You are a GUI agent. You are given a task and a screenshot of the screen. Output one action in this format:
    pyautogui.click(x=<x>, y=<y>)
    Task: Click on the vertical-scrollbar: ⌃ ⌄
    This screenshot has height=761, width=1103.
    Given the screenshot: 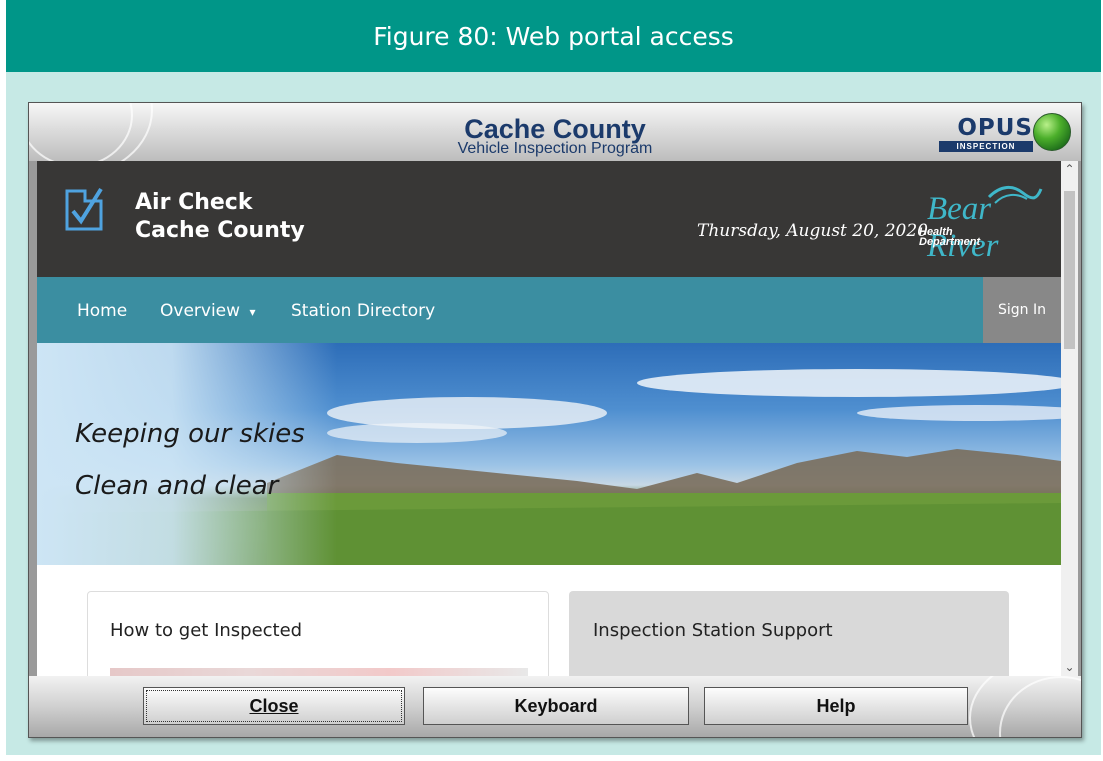 What is the action you would take?
    pyautogui.click(x=1069, y=418)
    